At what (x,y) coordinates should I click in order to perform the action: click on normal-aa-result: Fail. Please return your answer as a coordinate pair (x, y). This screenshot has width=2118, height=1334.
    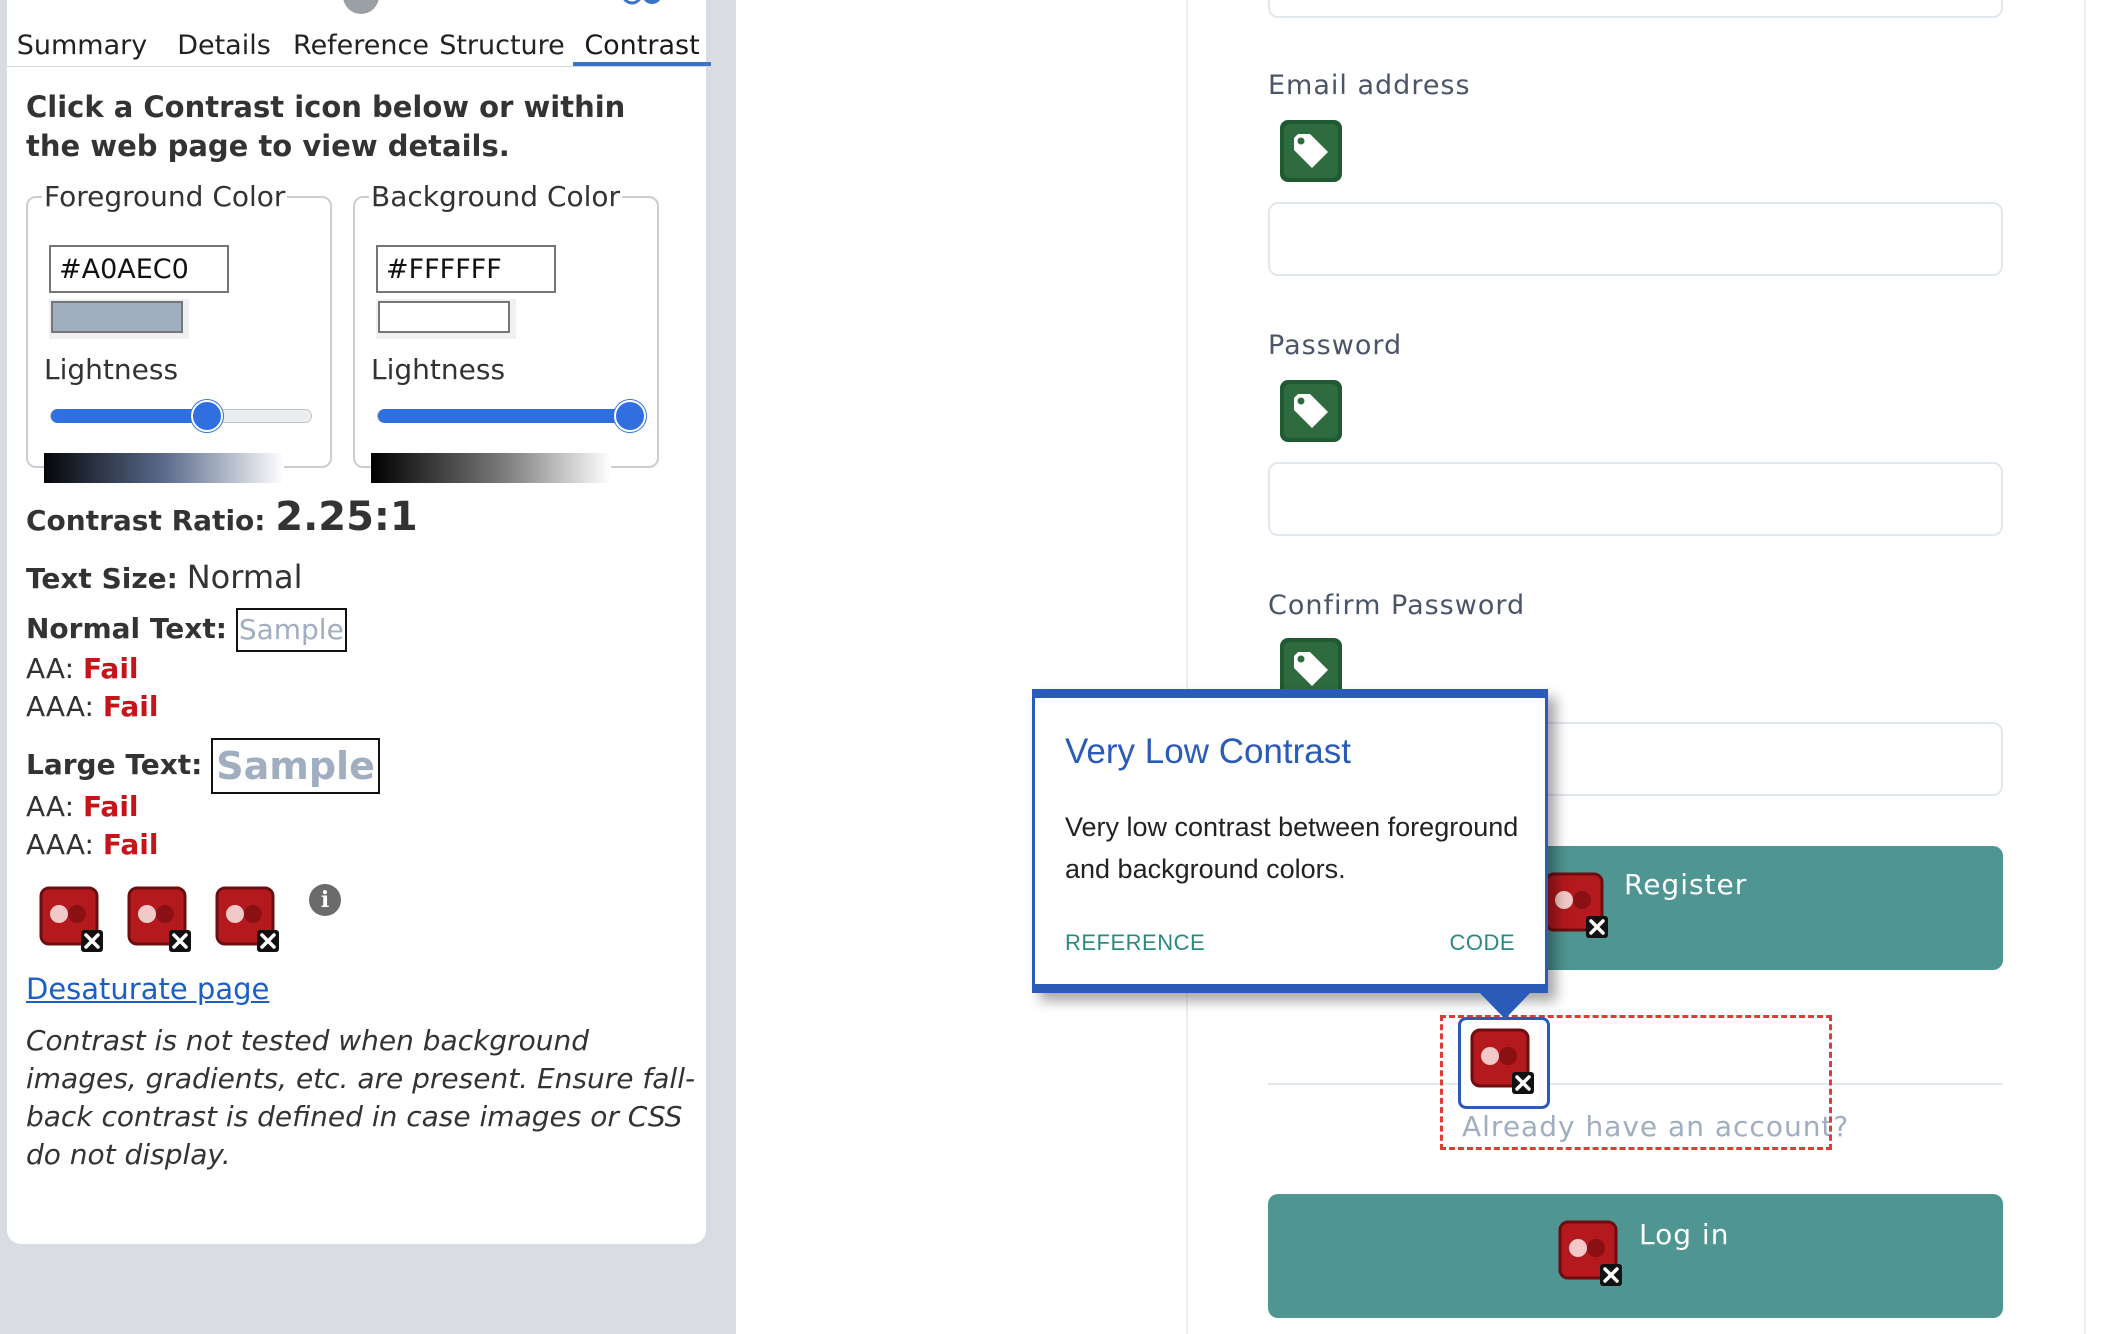
    Looking at the image, I should click on (110, 668).